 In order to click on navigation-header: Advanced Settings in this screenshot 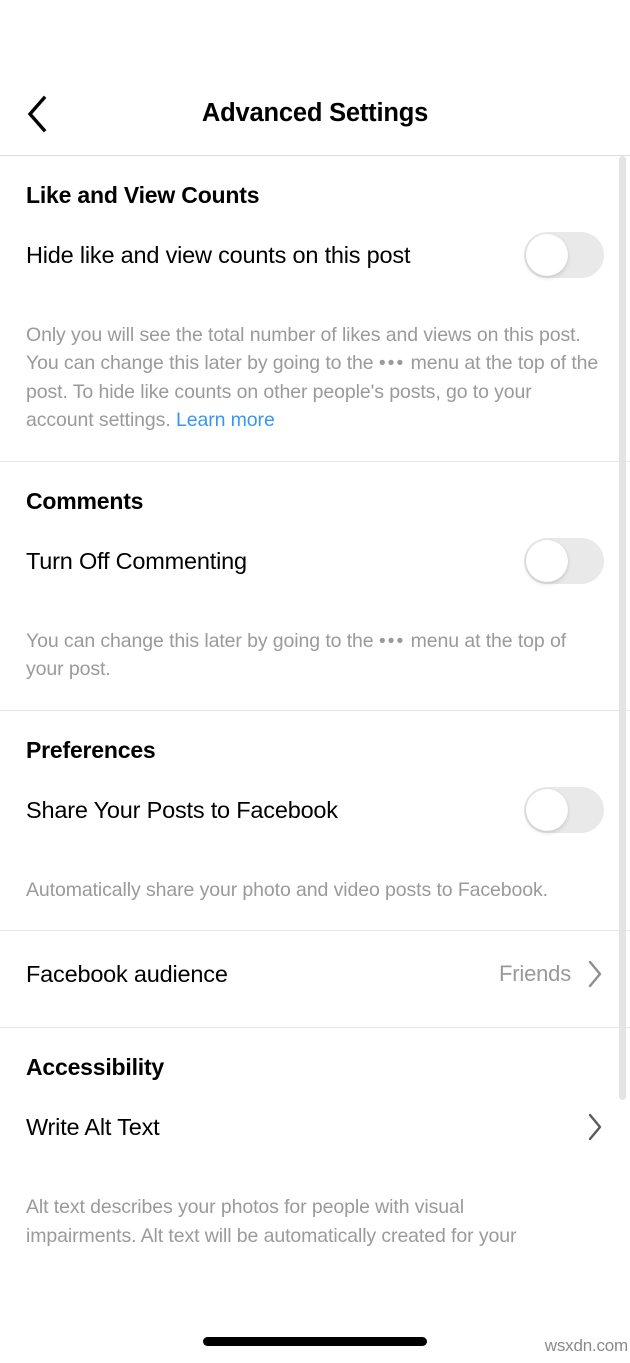, I will do `click(315, 113)`.